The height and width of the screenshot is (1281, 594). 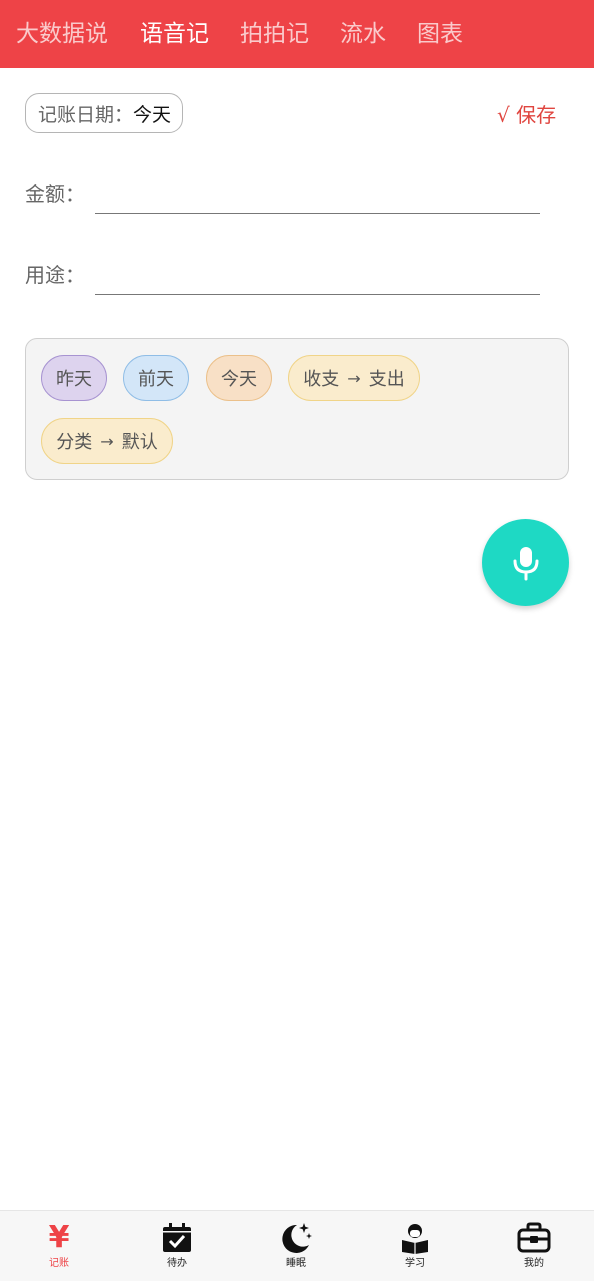 I want to click on tab-big-data: 大数据说, so click(x=62, y=34).